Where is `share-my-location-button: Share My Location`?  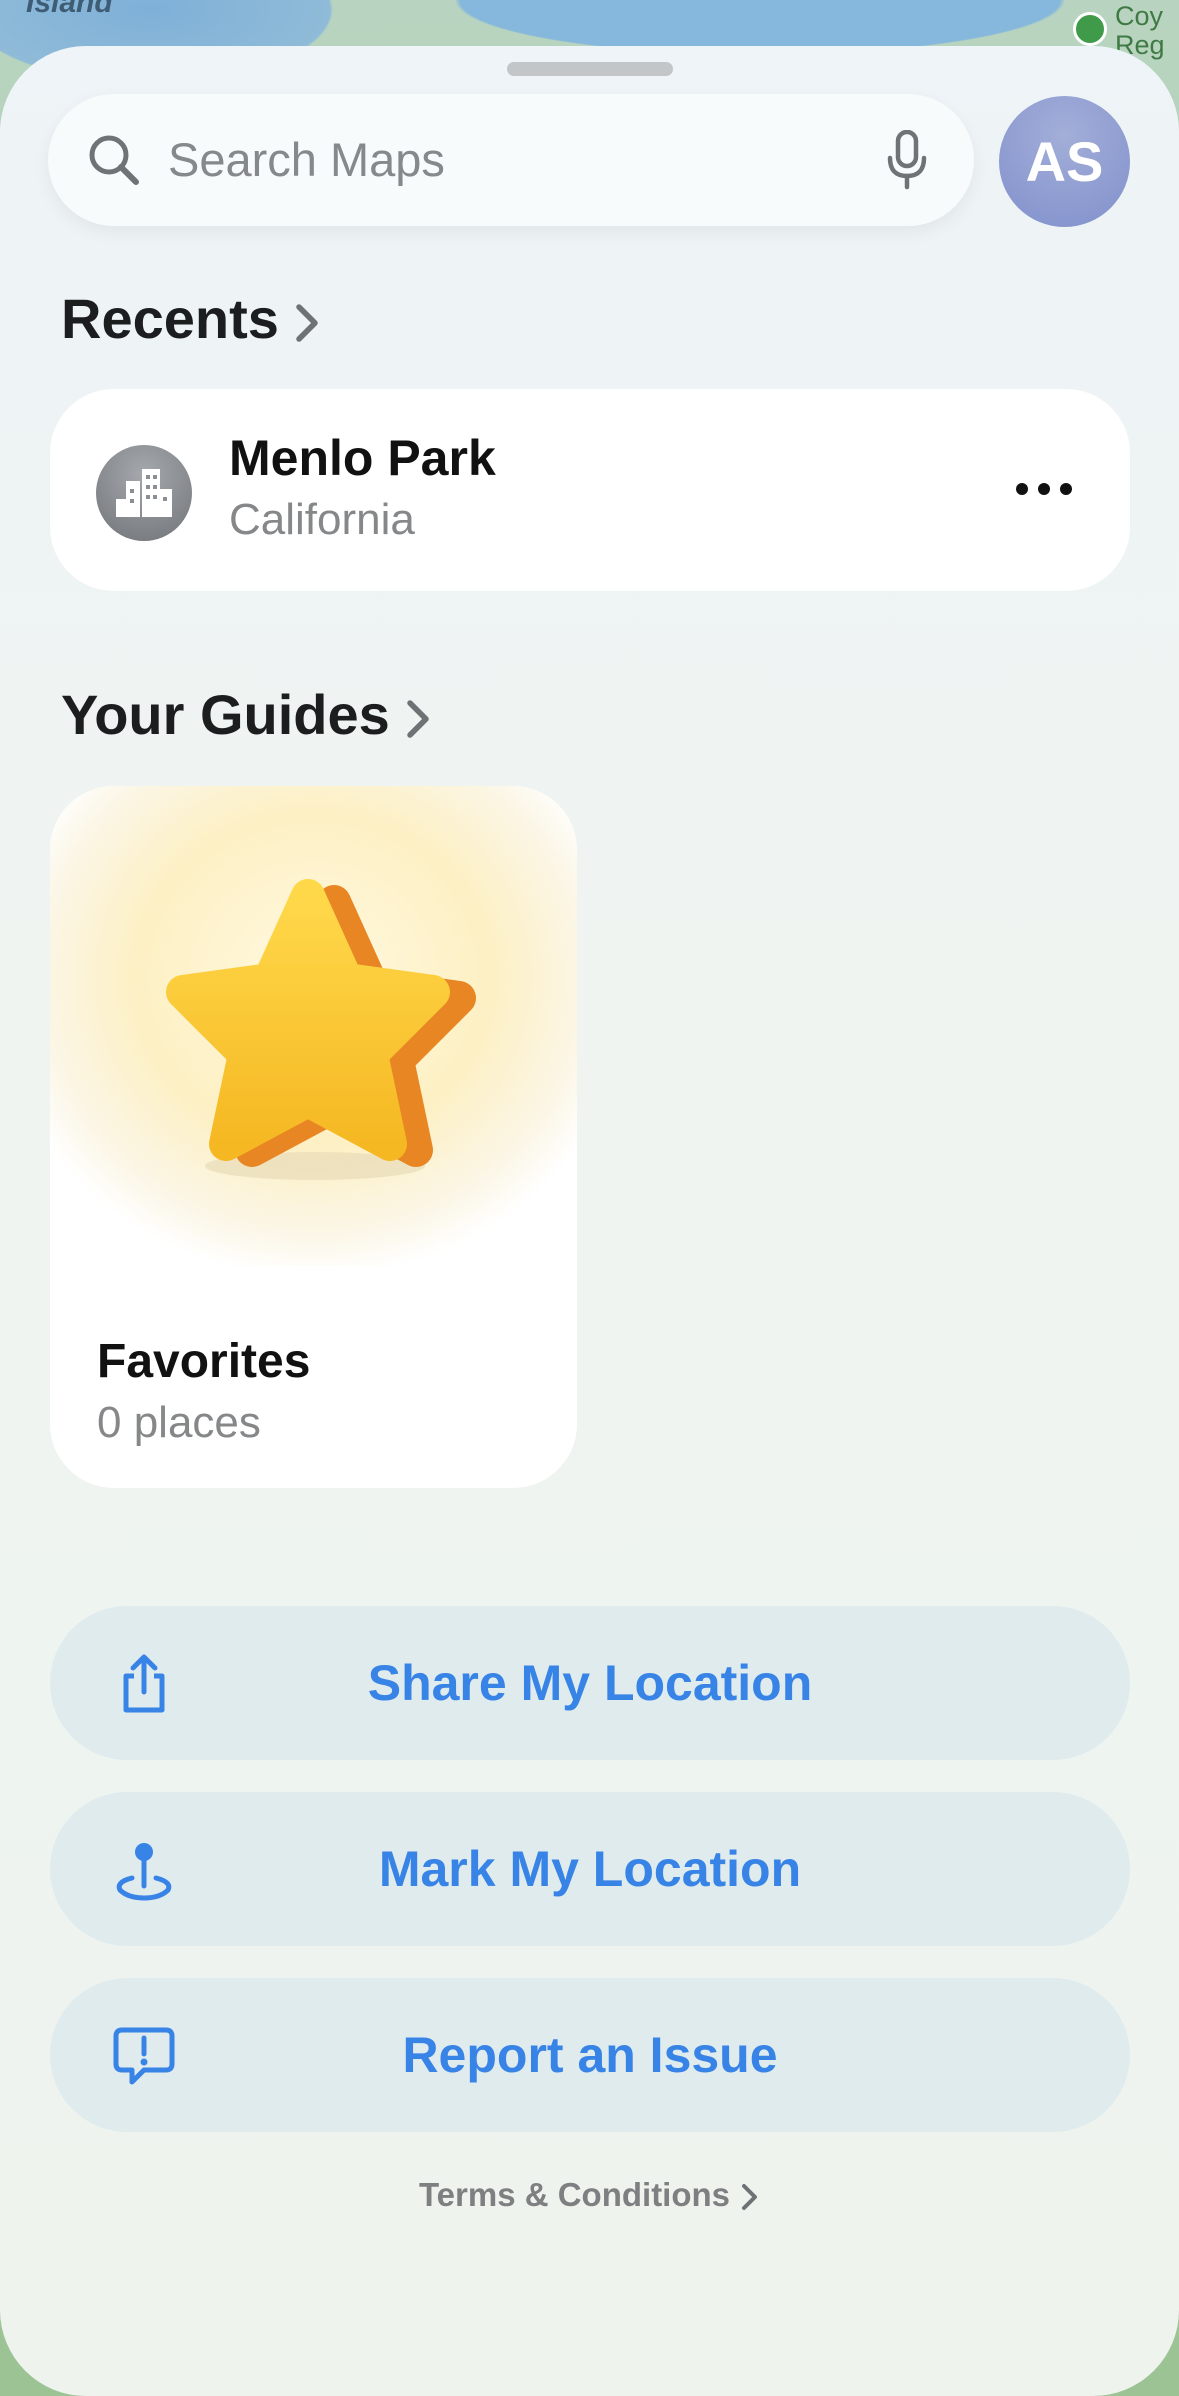 share-my-location-button: Share My Location is located at coordinates (590, 1683).